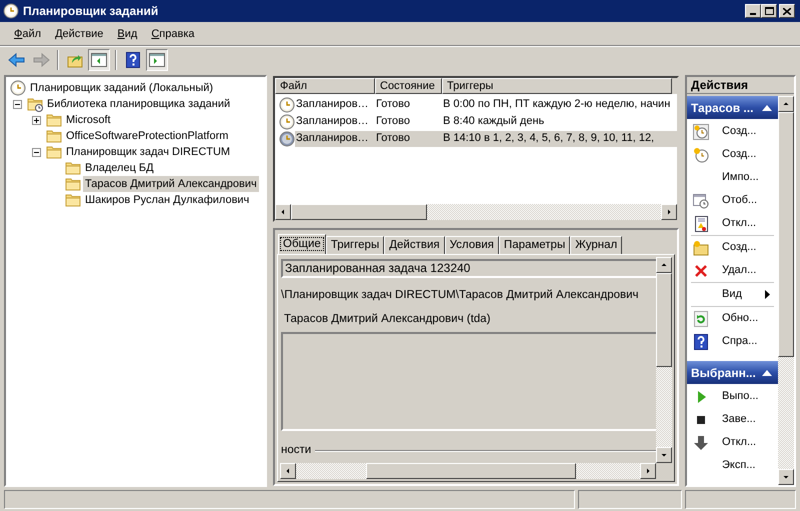  Describe the element at coordinates (557, 104) in the screenshot. I see `table-cell-text: В 0:00 по ПН, ПТ каждую 2-ю неделю, начин` at that location.